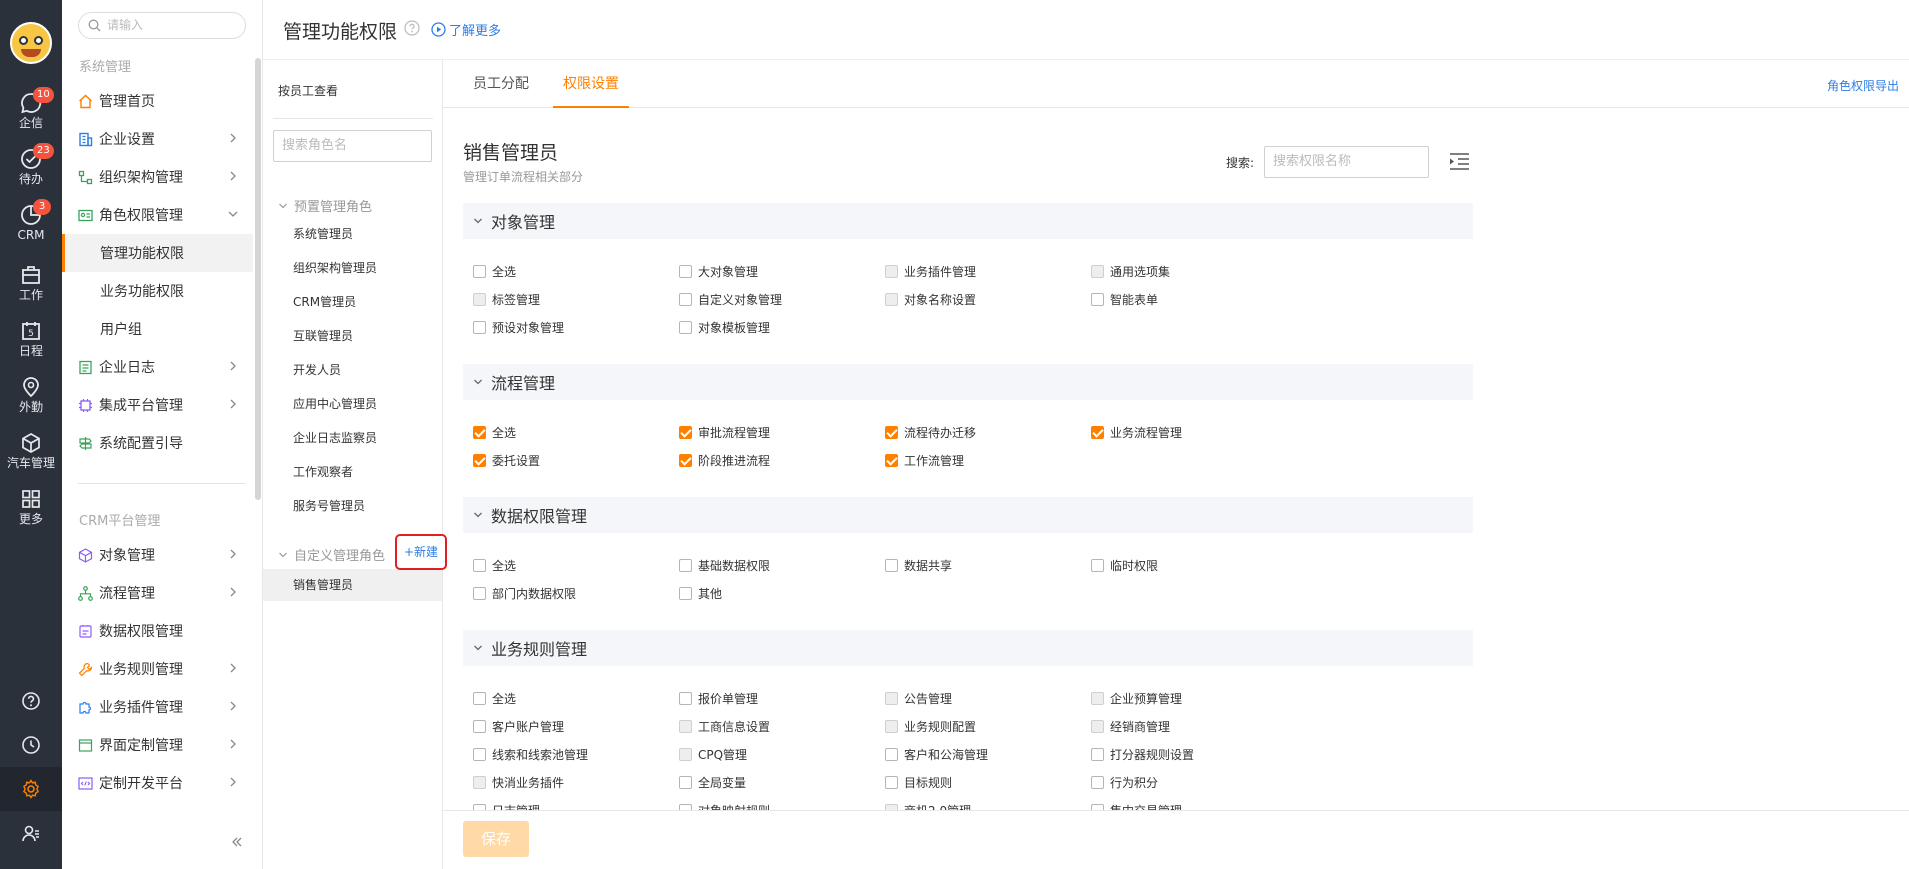 The height and width of the screenshot is (869, 1909). I want to click on permission-checkbox: 委托设置, so click(506, 460).